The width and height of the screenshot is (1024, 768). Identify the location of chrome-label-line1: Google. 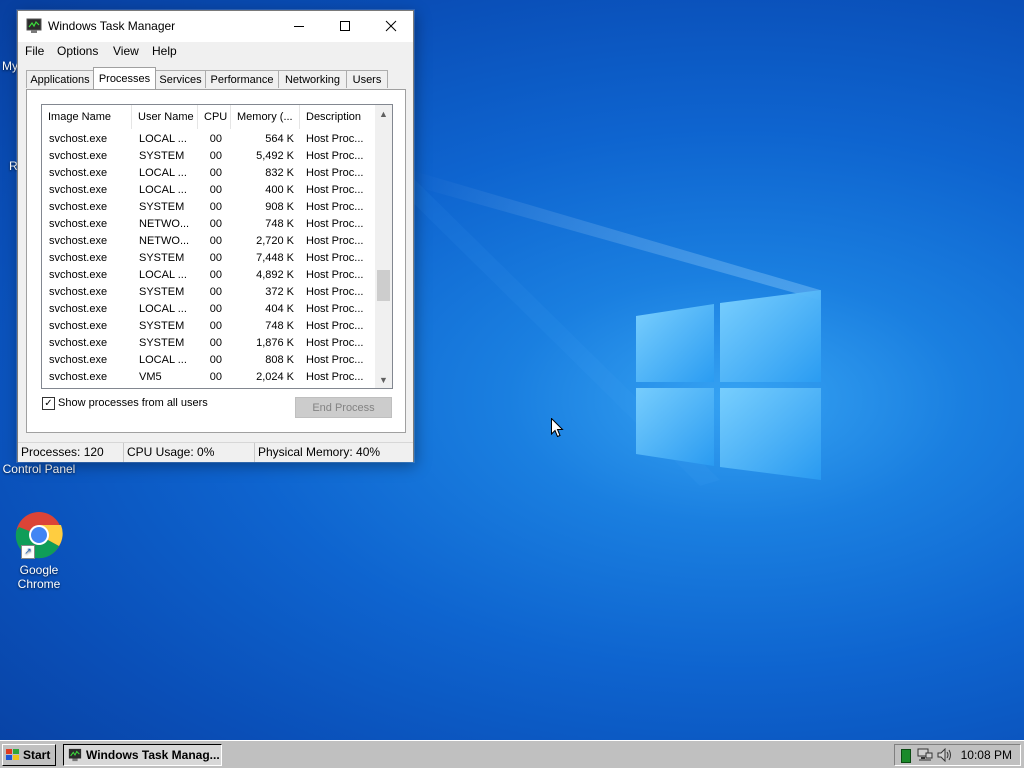
(39, 570).